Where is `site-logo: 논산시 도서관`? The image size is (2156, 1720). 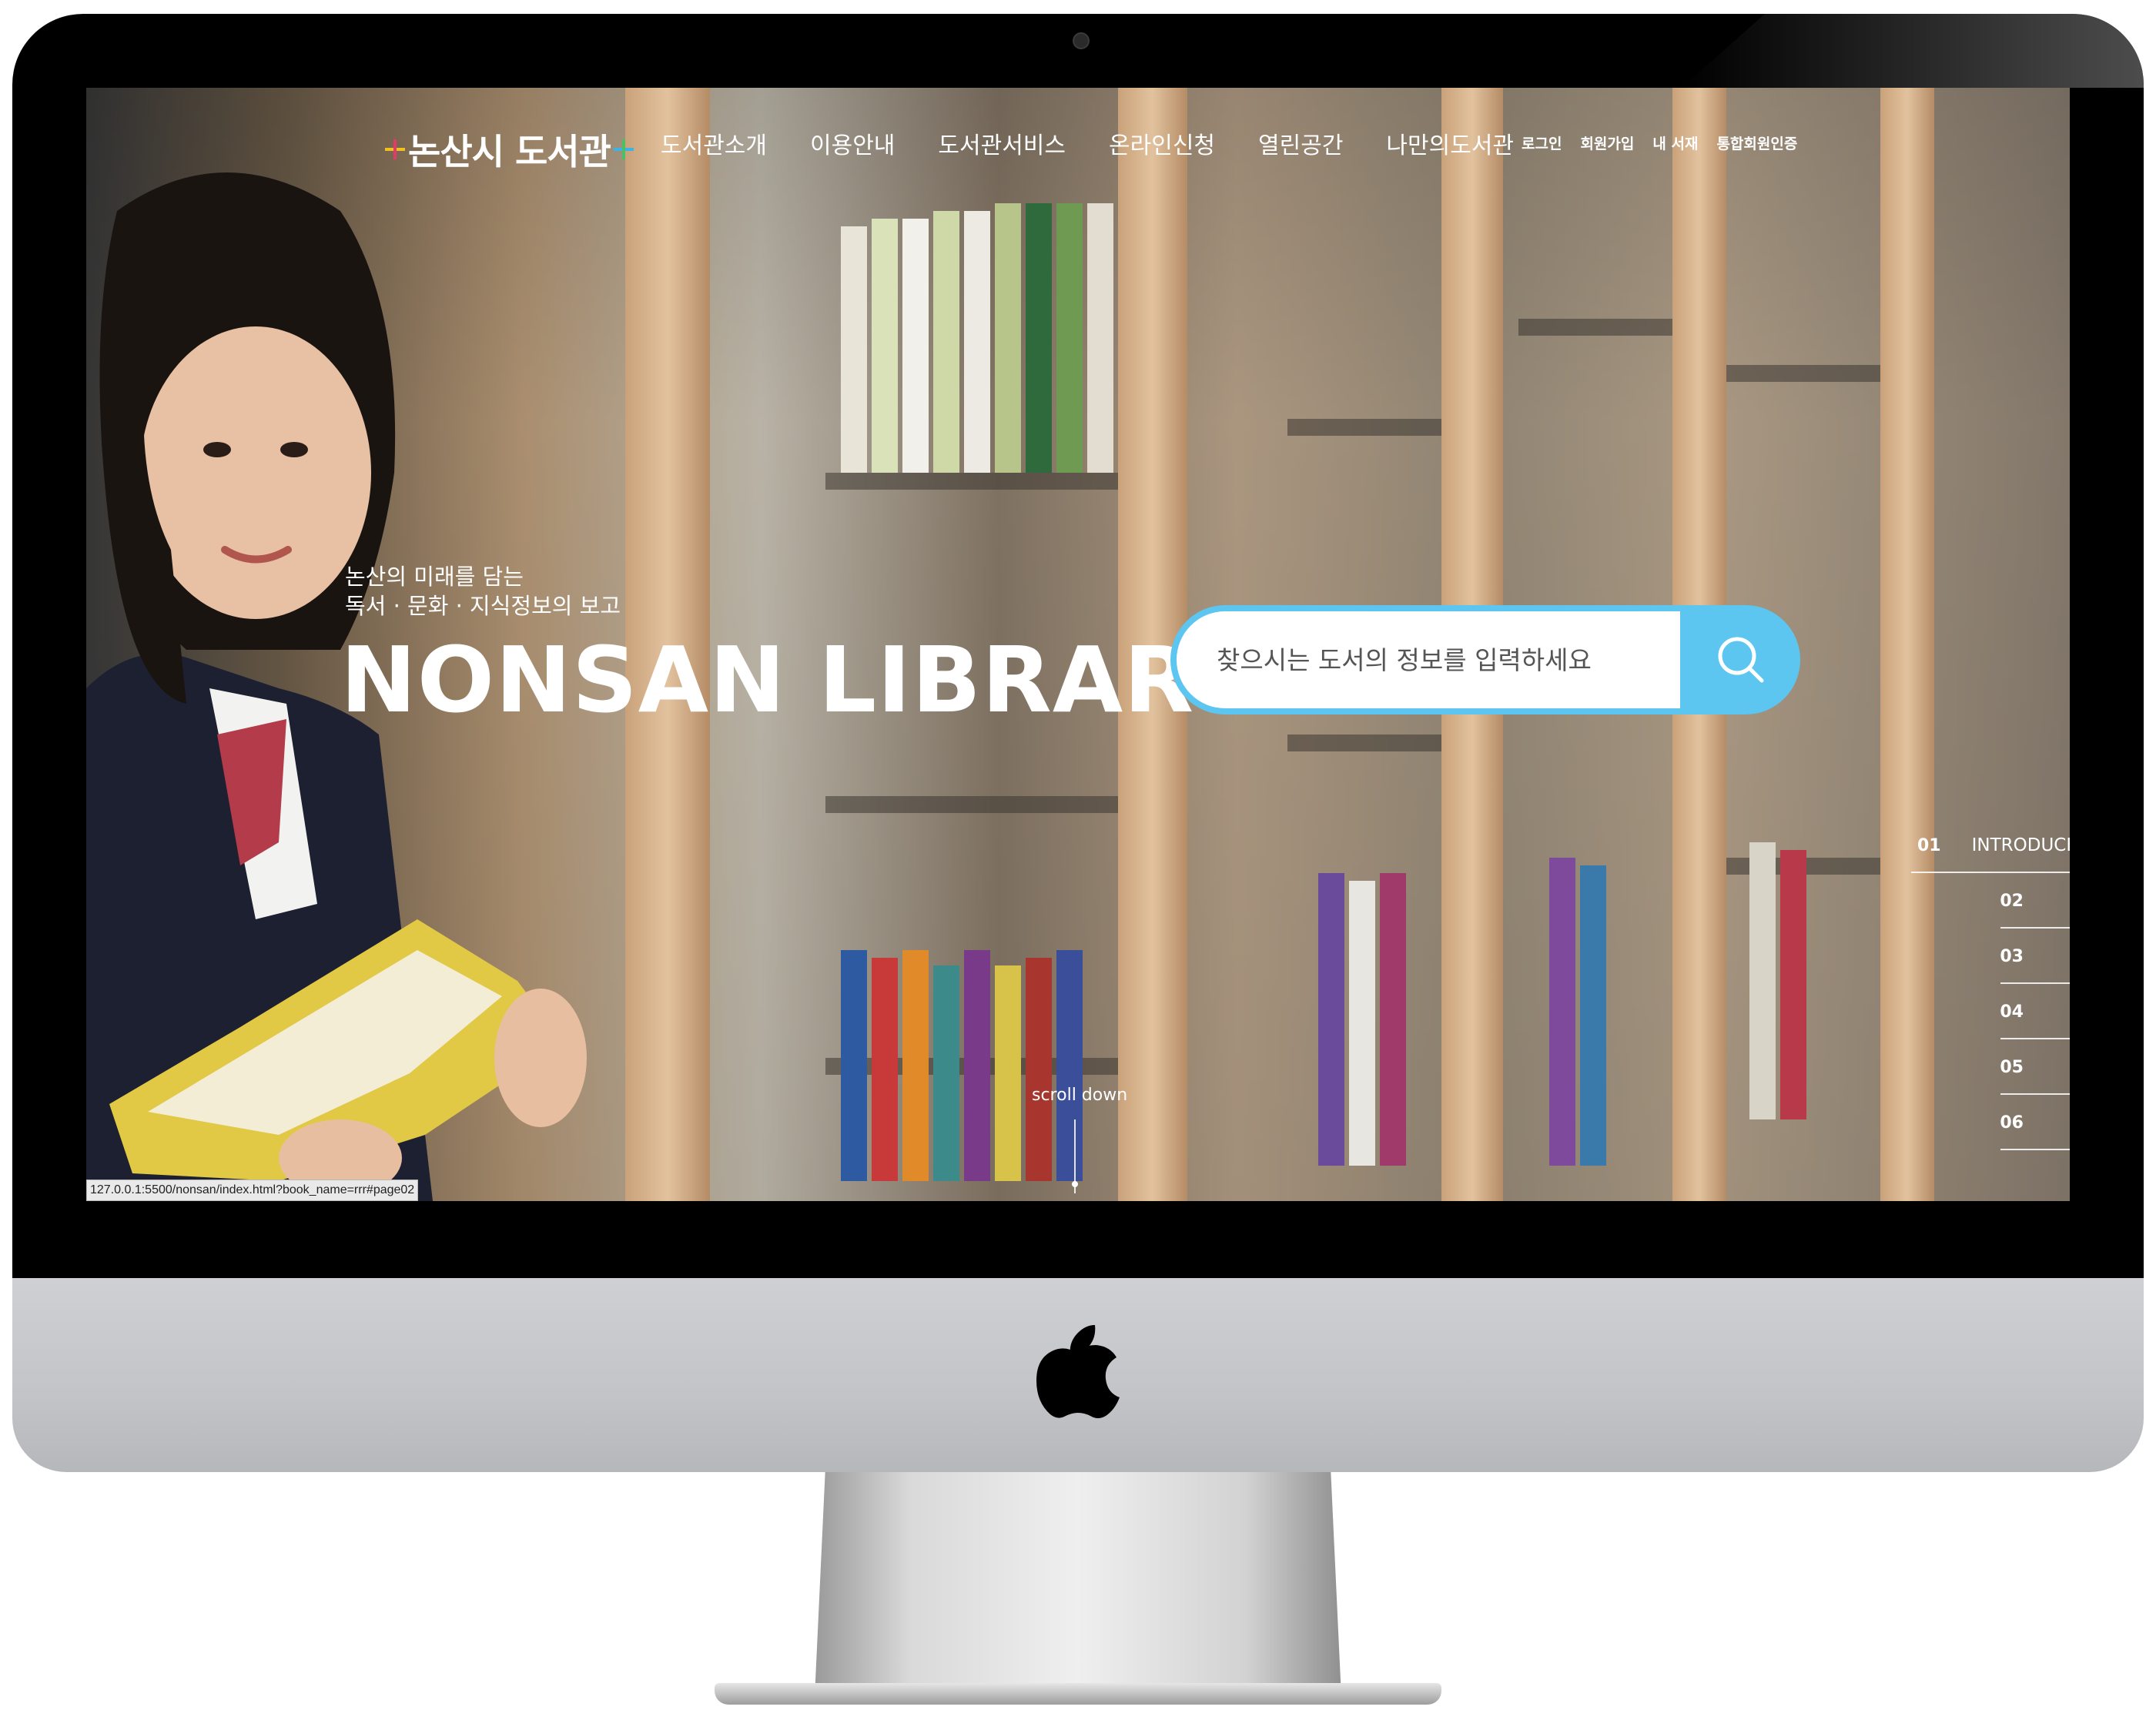 site-logo: 논산시 도서관 is located at coordinates (511, 149).